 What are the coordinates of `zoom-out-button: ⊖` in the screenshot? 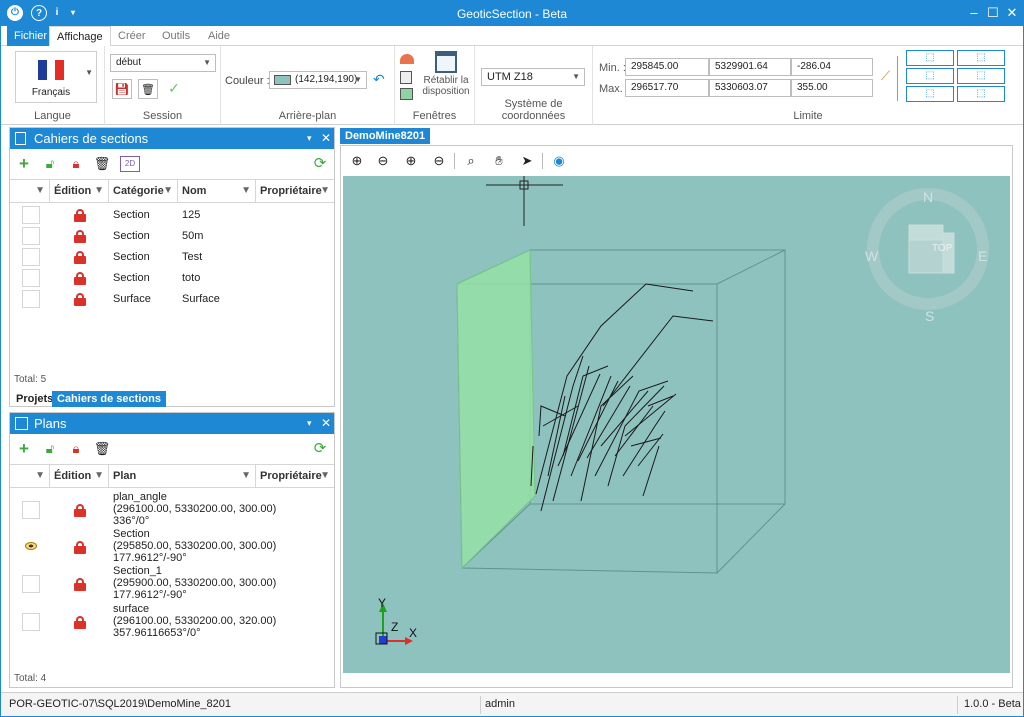 It's located at (439, 161).